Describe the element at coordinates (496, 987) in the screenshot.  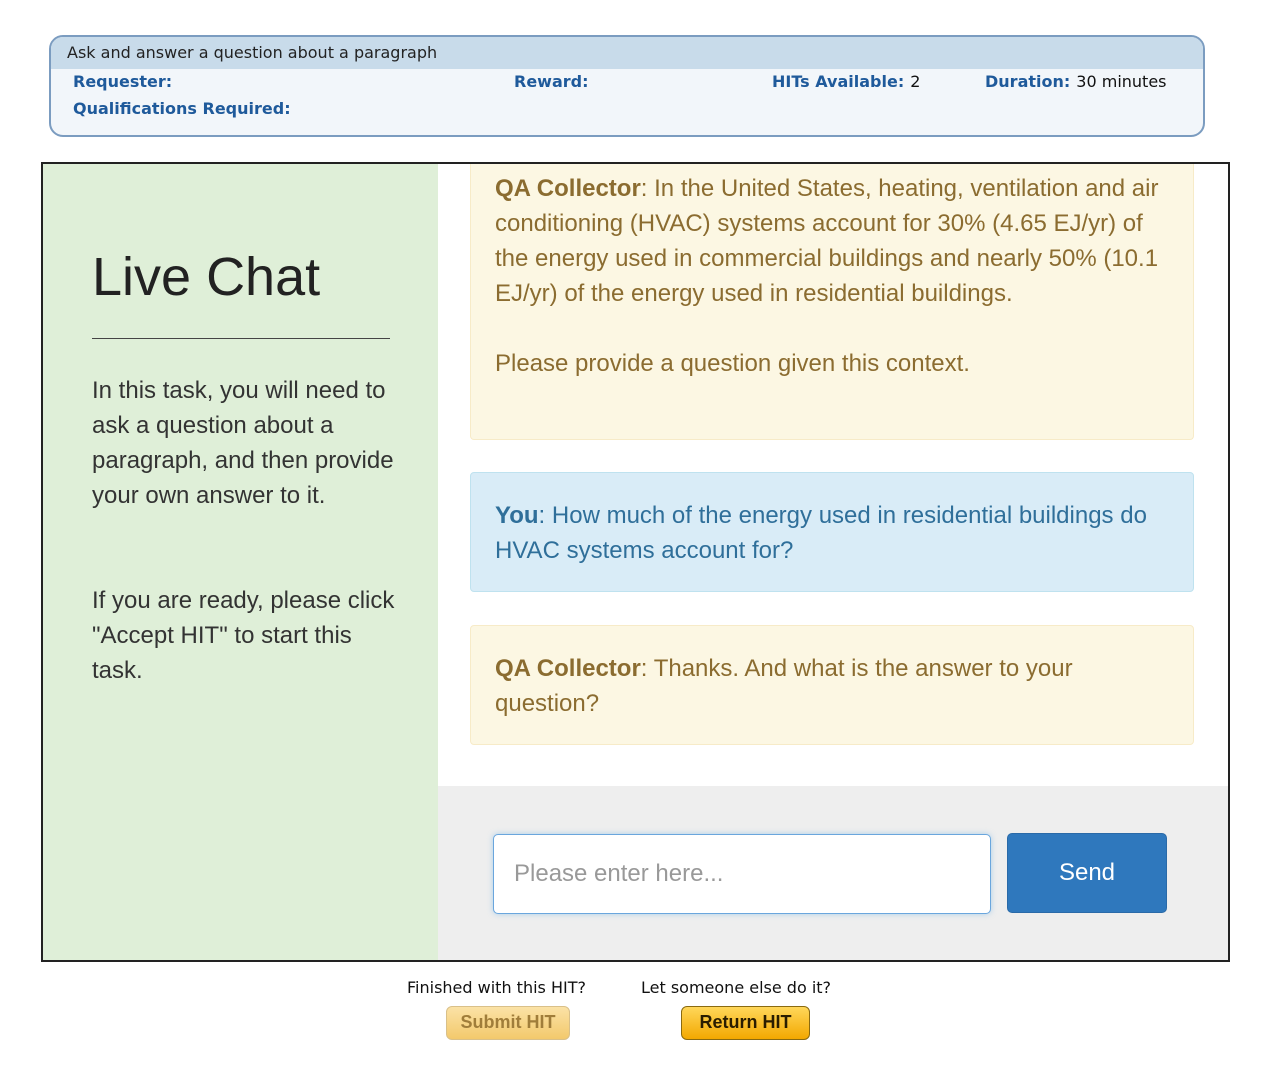
I see `finished-prompt: Finished with this HIT?` at that location.